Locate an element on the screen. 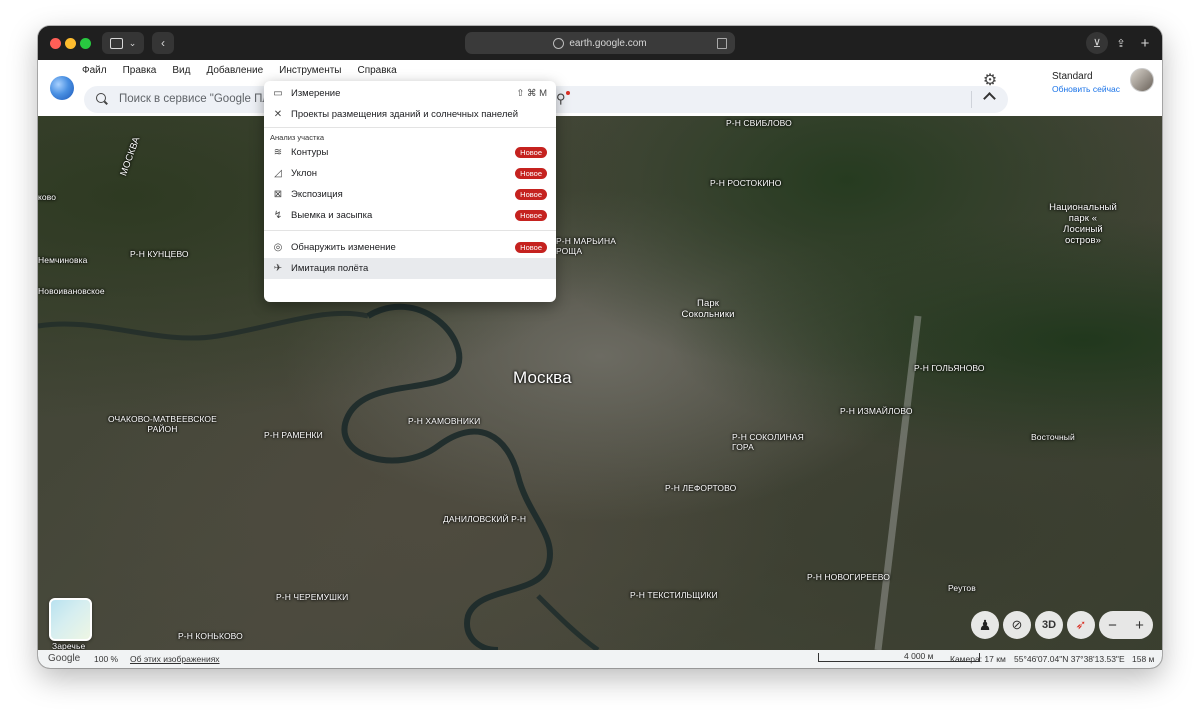  map-label-bovo: ково is located at coordinates (47, 197).